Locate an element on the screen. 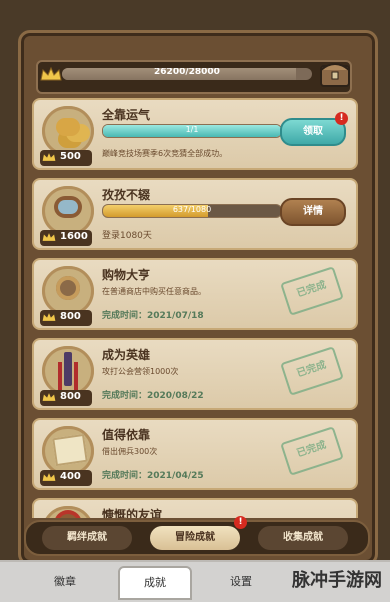 Image resolution: width=390 pixels, height=602 pixels. site-watermark: 脉冲手游网 is located at coordinates (337, 580).